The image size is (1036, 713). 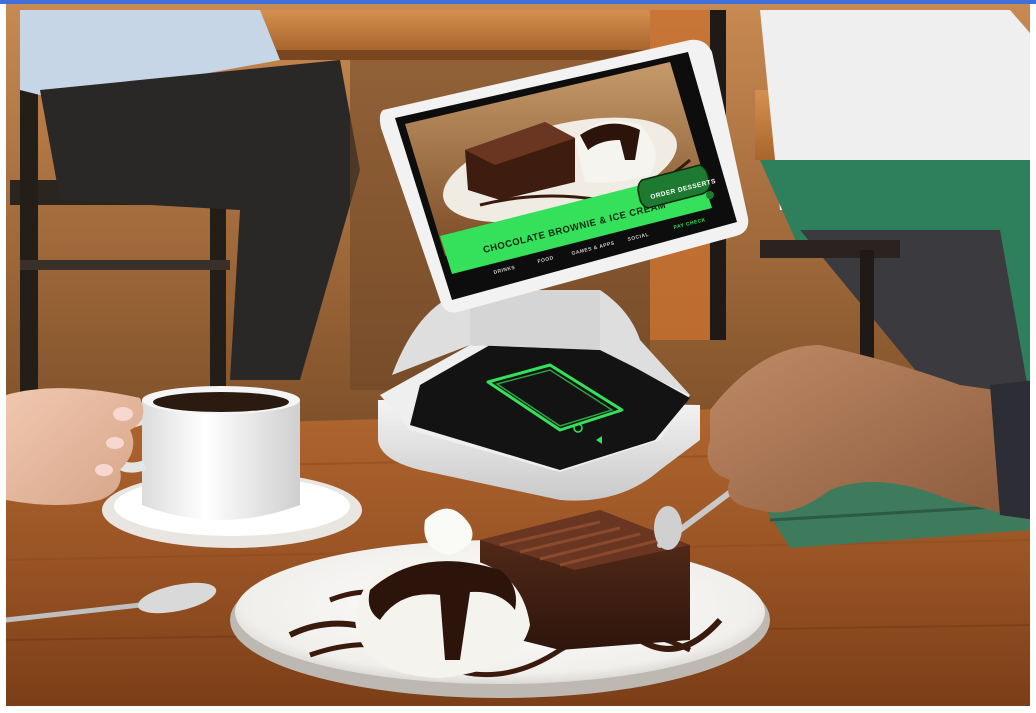 What do you see at coordinates (1033, 356) in the screenshot?
I see `frame-right-edge` at bounding box center [1033, 356].